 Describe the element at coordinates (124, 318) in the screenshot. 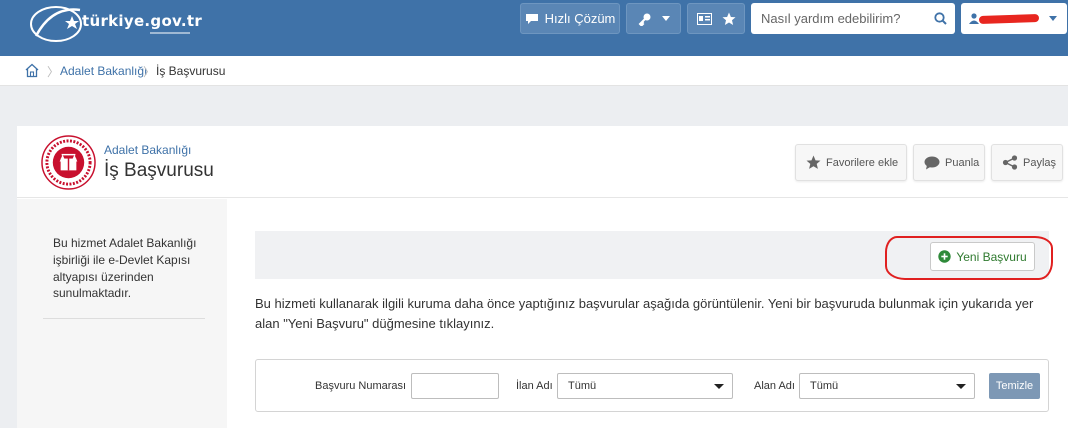

I see `sidebar-divider` at that location.